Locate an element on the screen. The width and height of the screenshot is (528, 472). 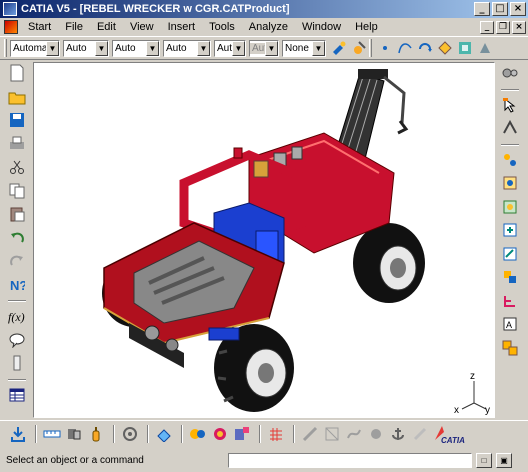
select-icon is located at coordinates (510, 105).